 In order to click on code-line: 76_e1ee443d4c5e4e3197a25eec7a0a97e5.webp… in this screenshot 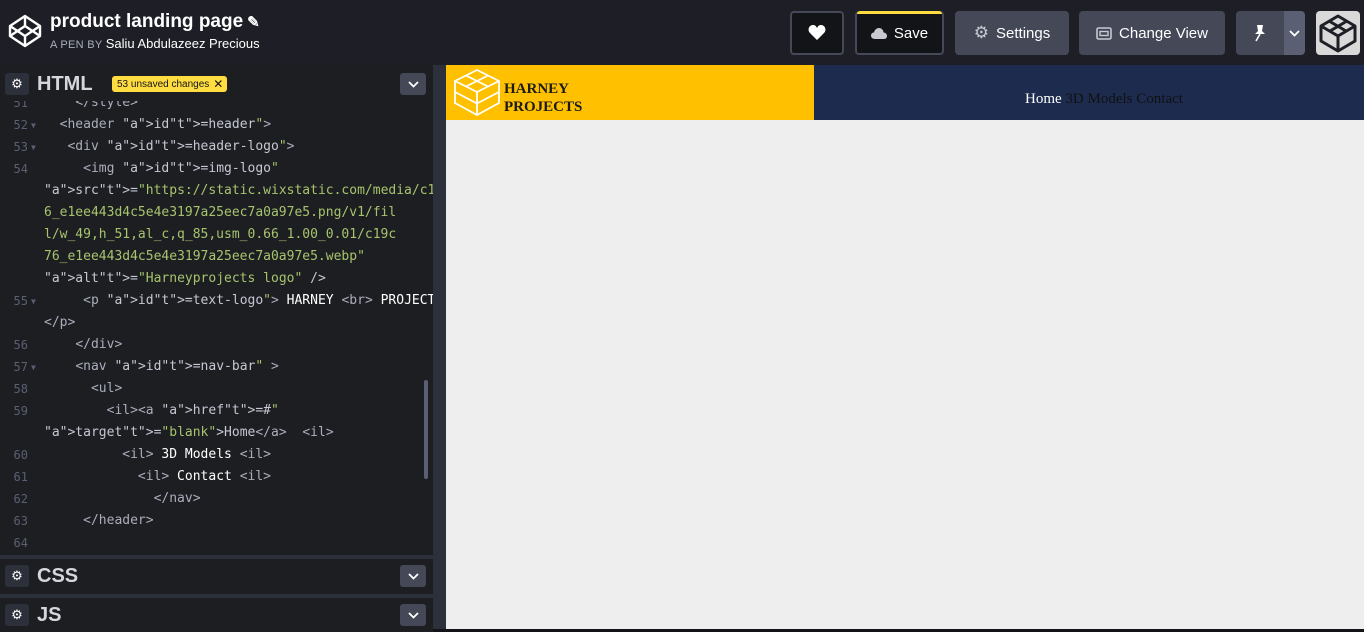, I will do `click(204, 256)`.